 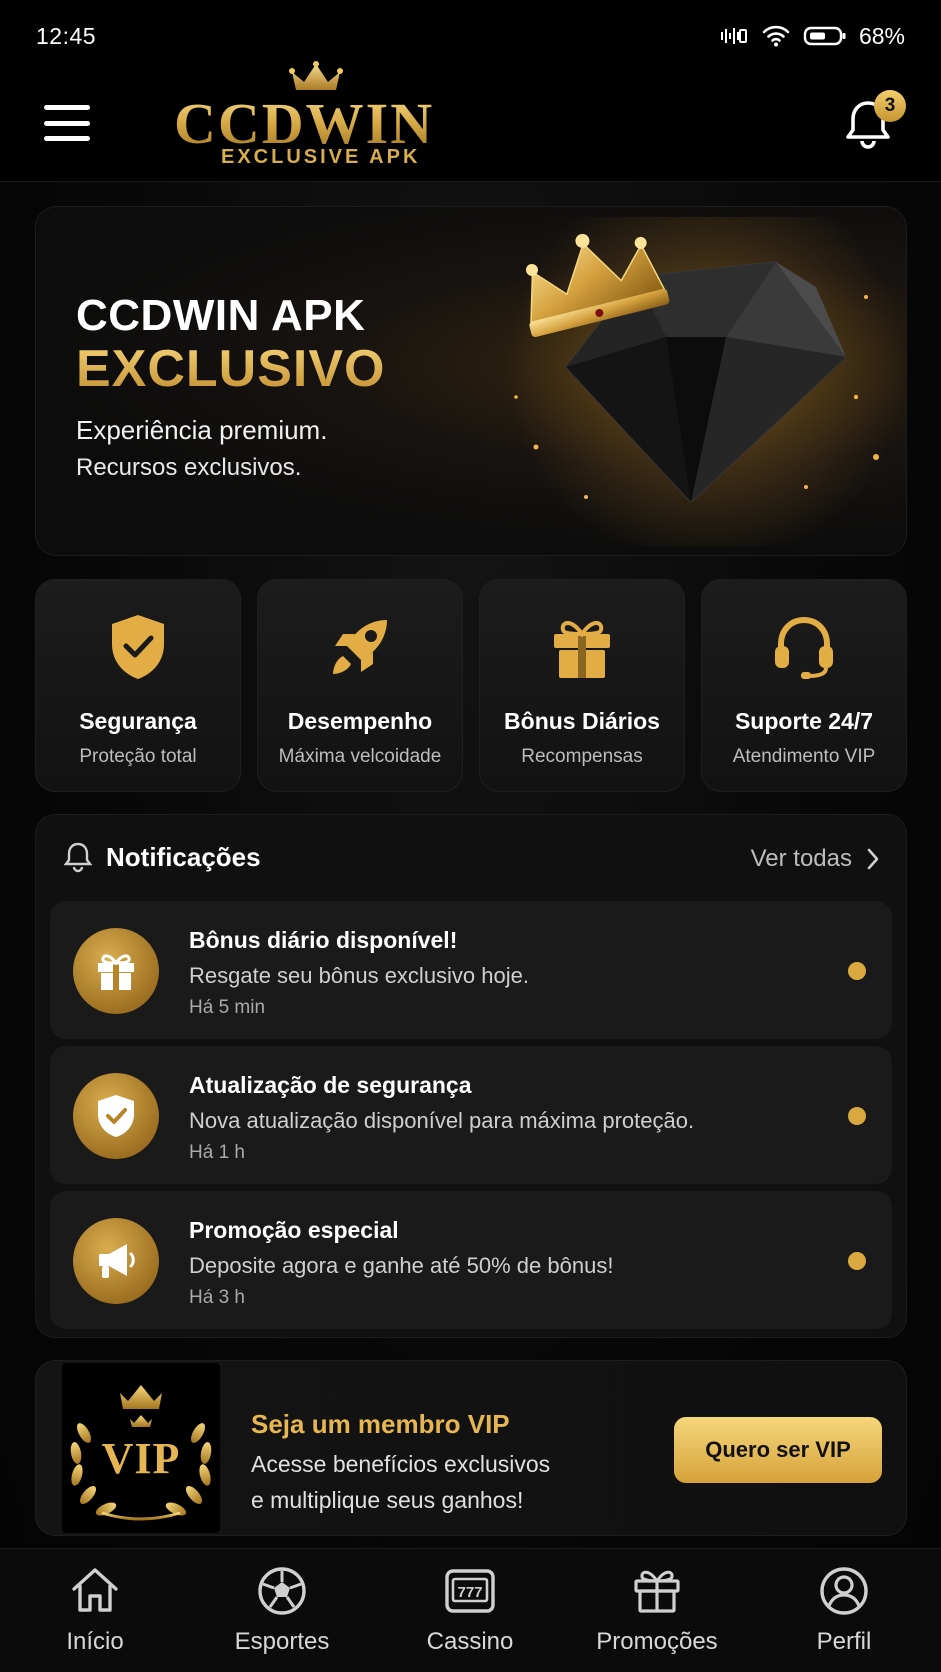 I want to click on vip-emblem: VIP, so click(x=141, y=1448).